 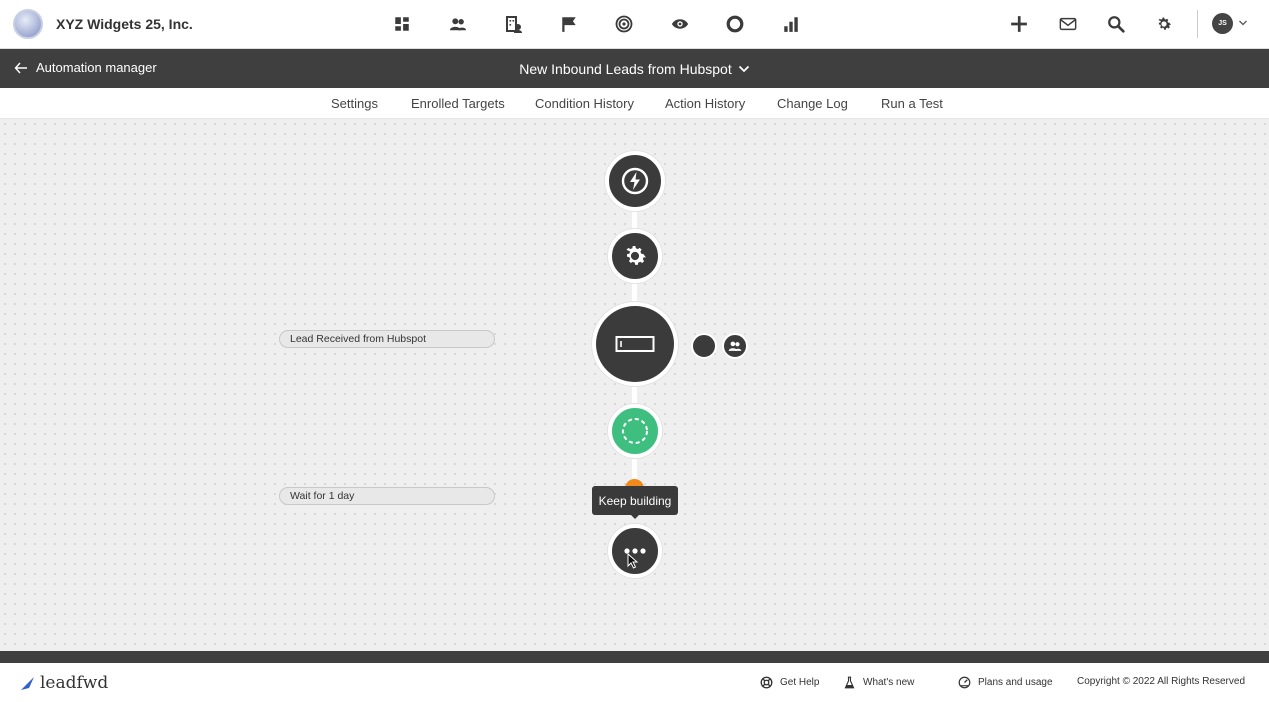 I want to click on lightning-bolt-icon, so click(x=635, y=181).